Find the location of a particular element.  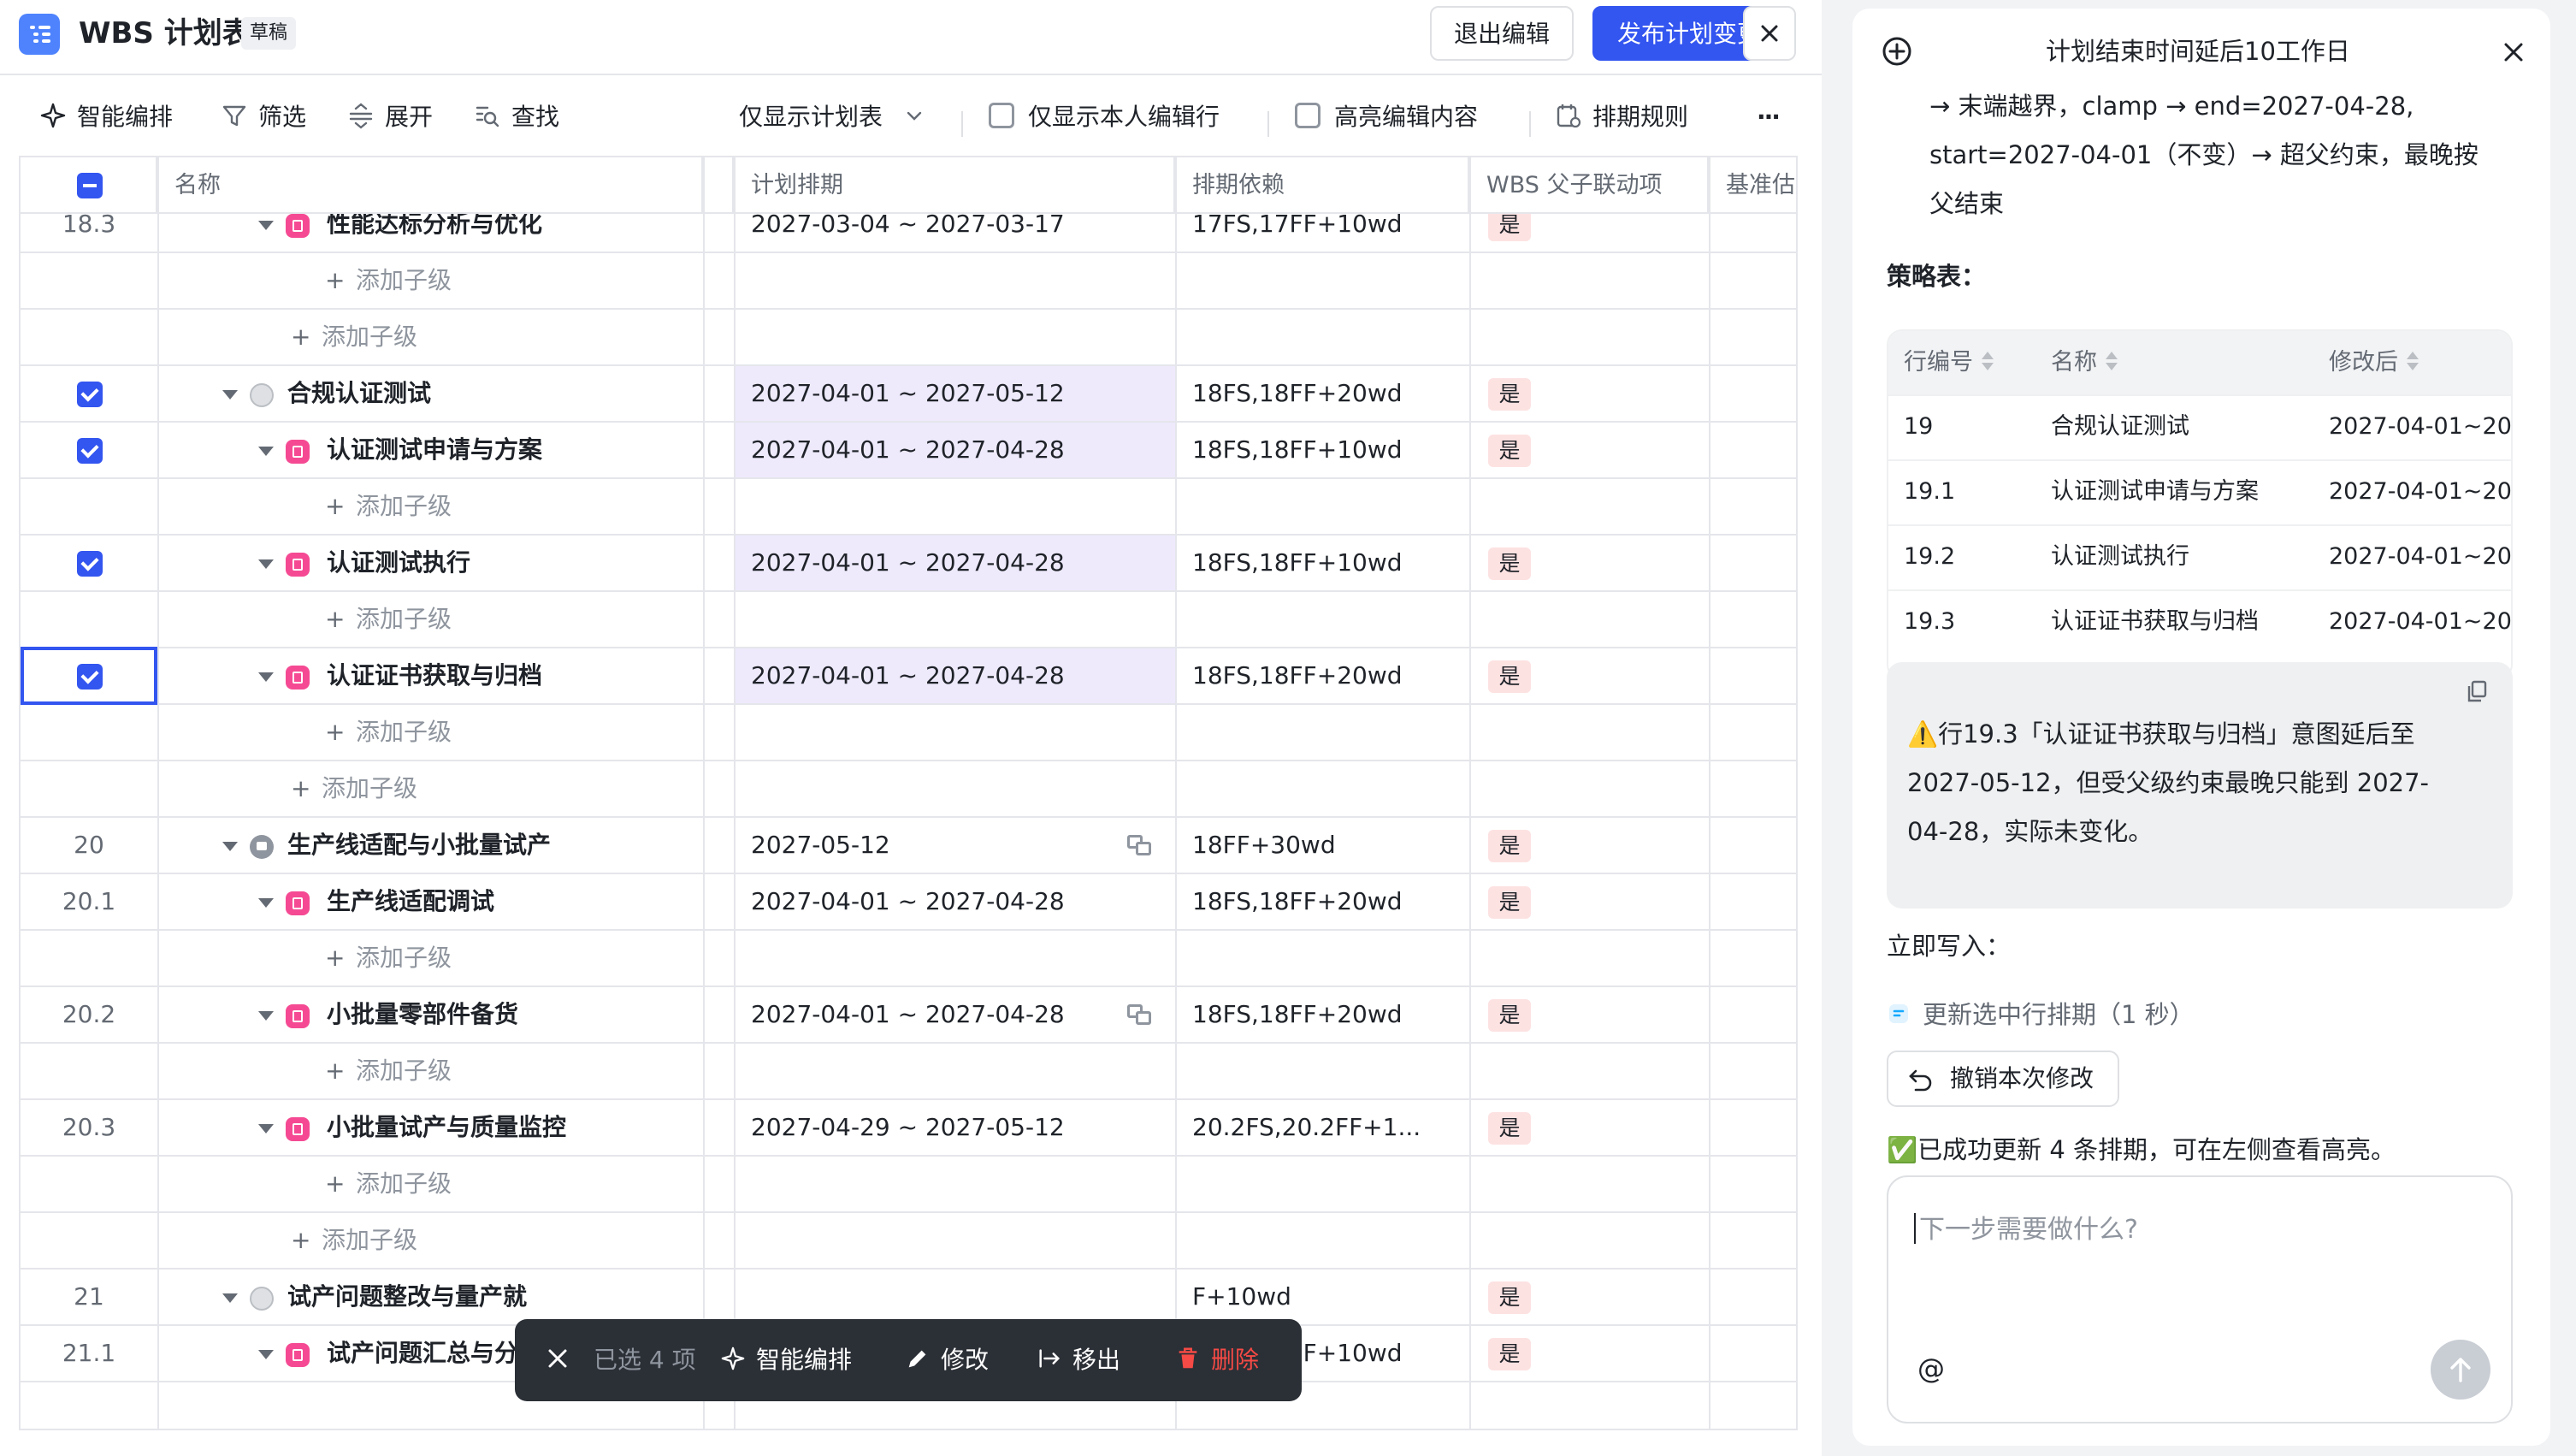

dependency-cell: 18FF+30wd is located at coordinates (1264, 846).